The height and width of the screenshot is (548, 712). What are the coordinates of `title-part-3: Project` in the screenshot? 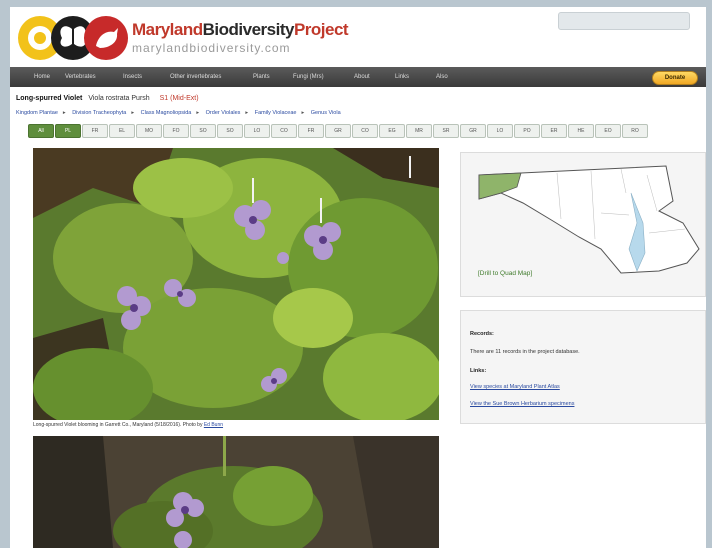 It's located at (321, 29).